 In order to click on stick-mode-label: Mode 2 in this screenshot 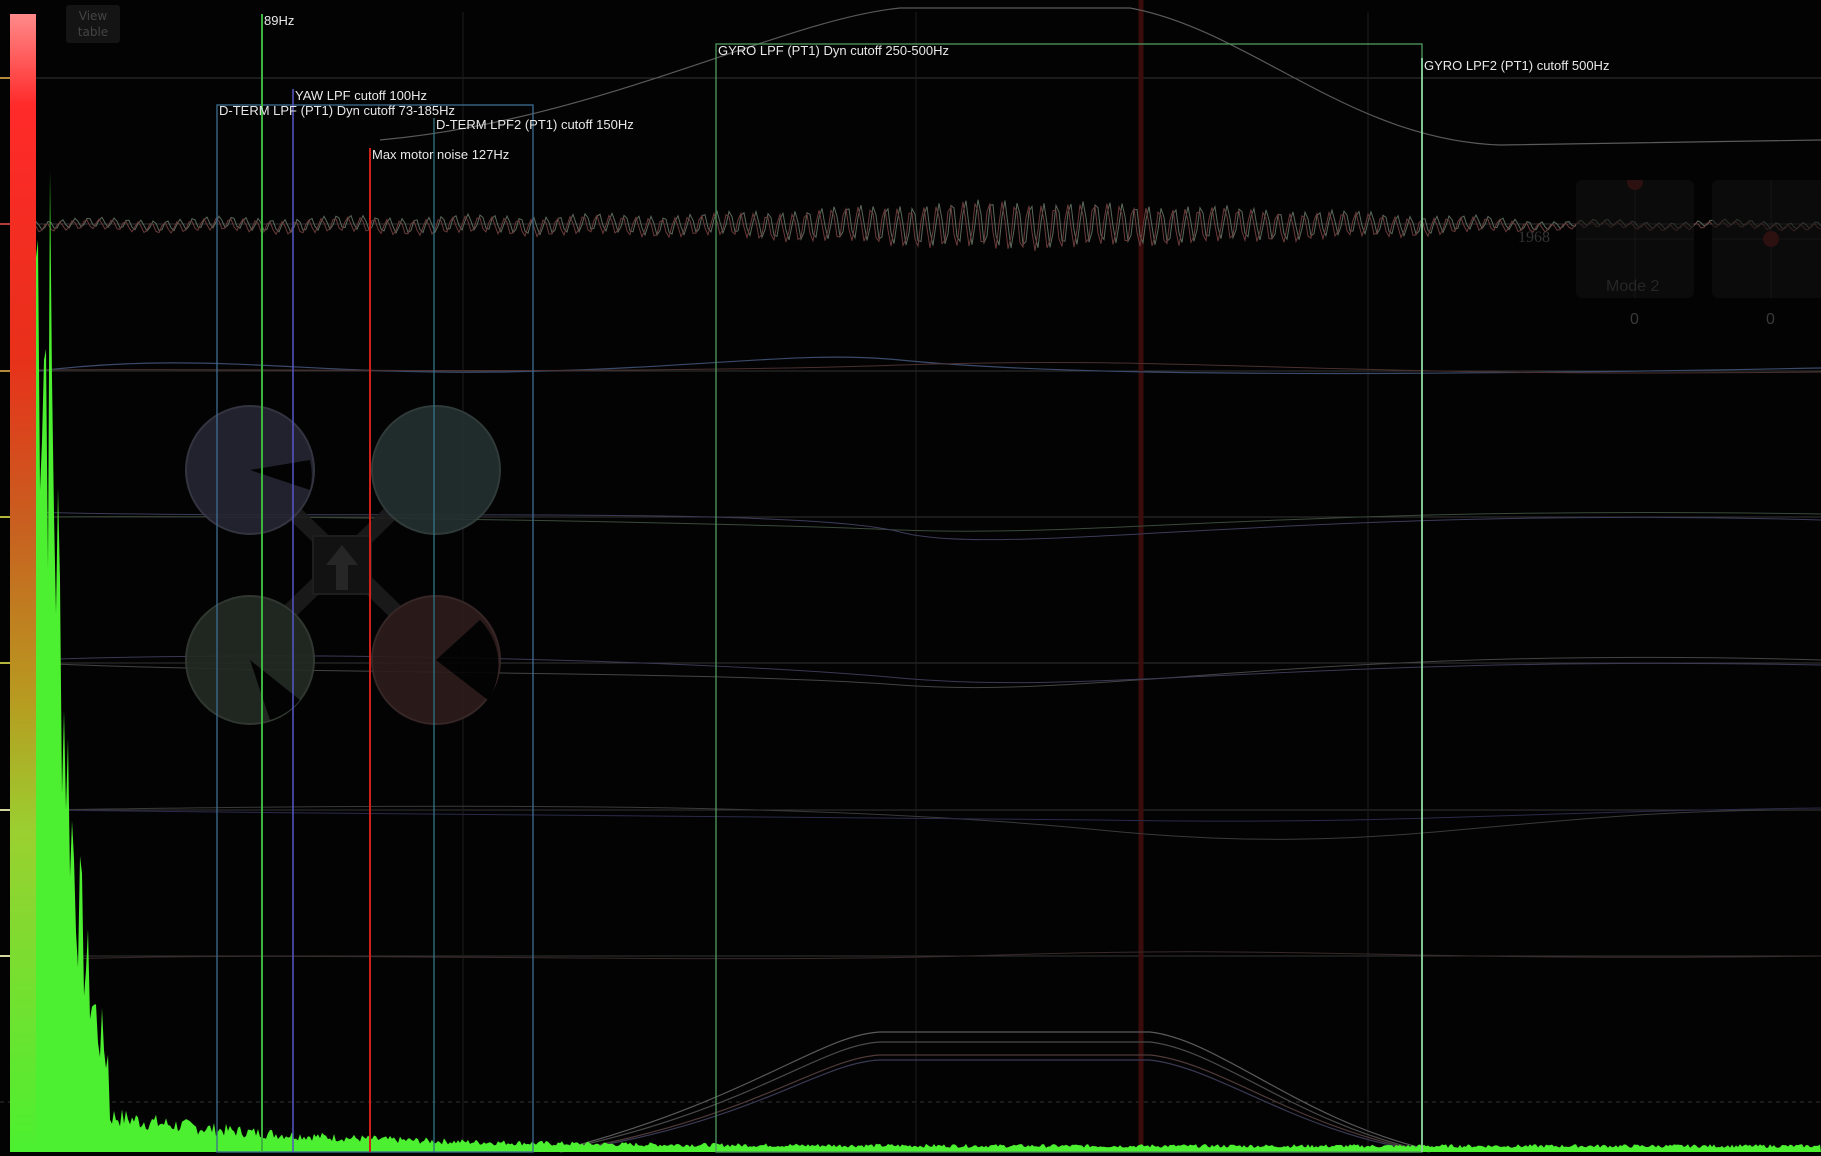, I will do `click(1633, 286)`.